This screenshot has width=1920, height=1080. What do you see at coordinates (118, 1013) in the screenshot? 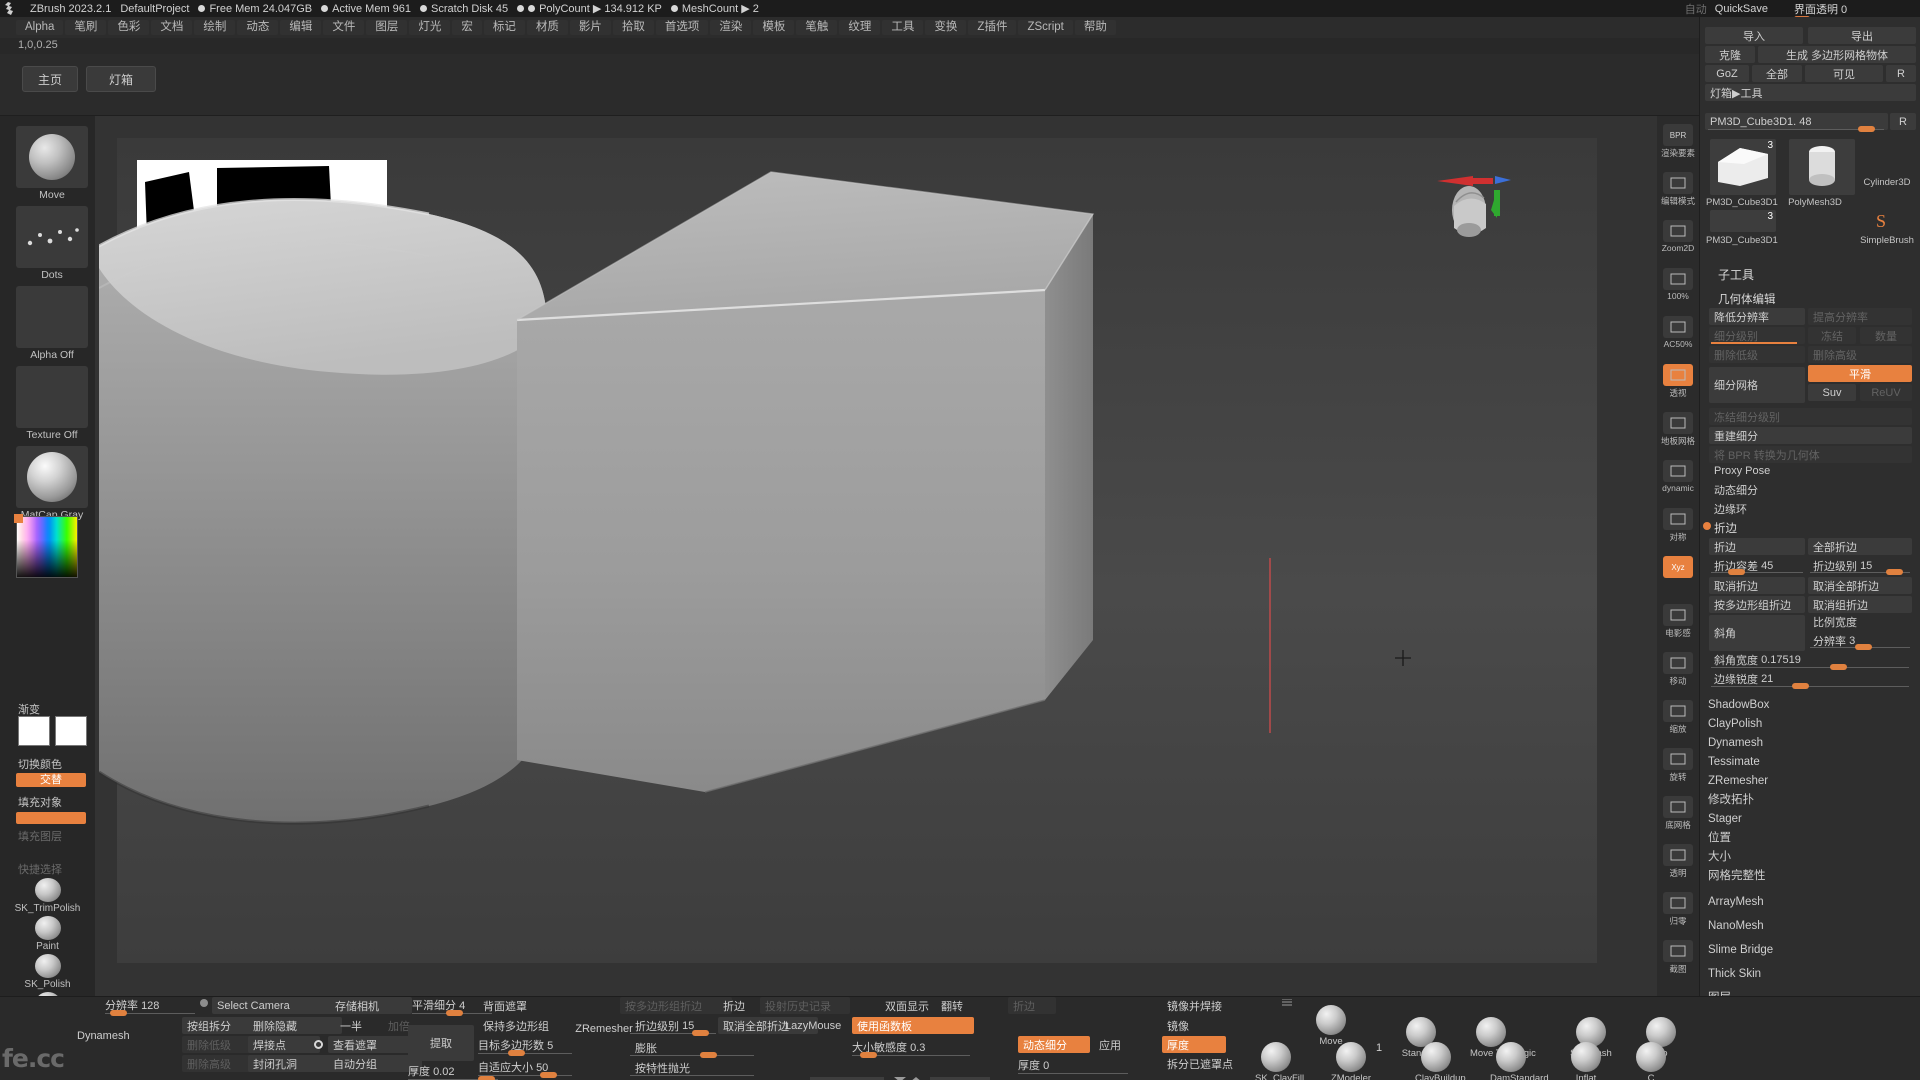
I see `dynamesh-resolution-knob` at bounding box center [118, 1013].